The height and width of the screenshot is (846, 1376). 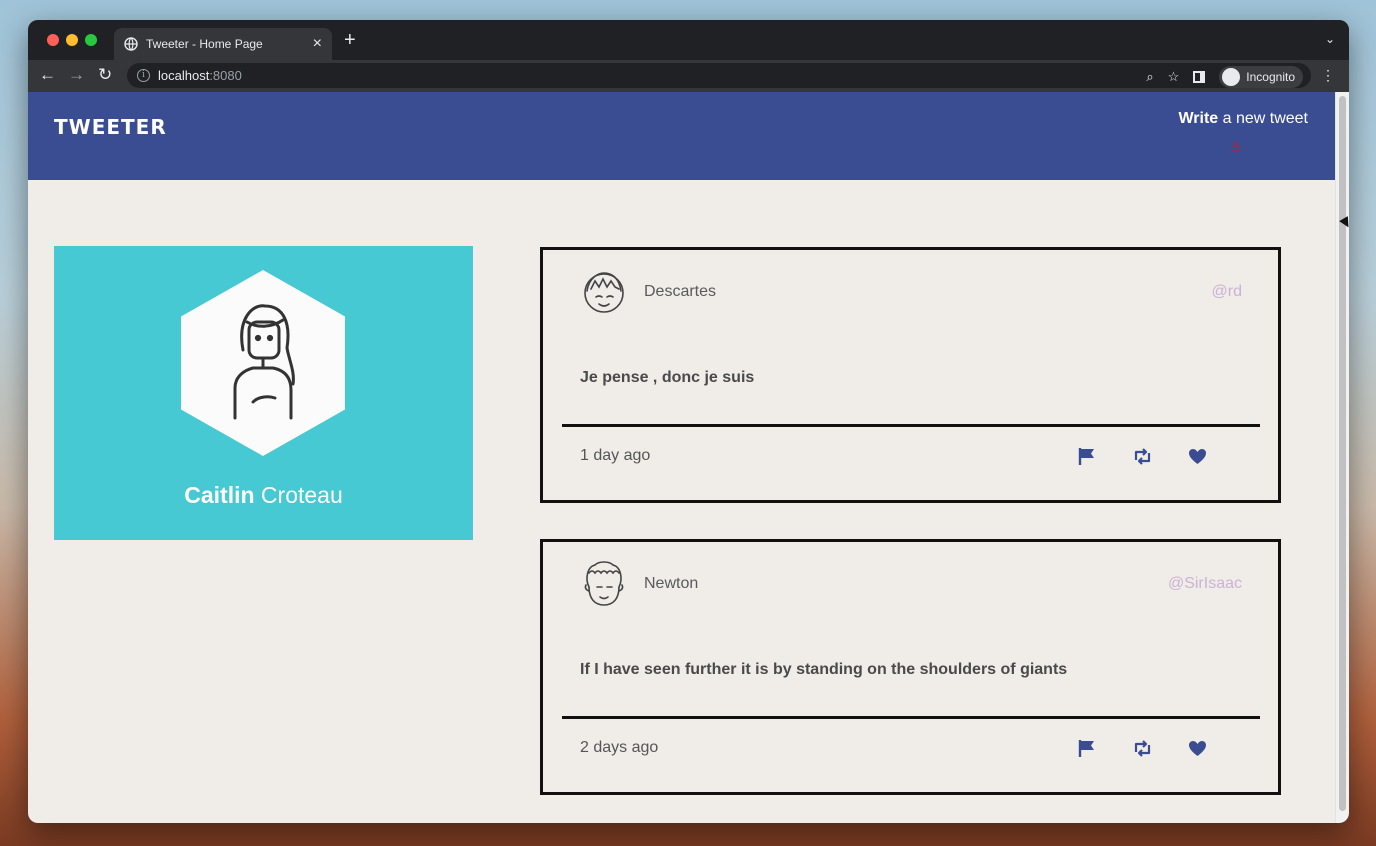 What do you see at coordinates (1330, 39) in the screenshot?
I see `tab-search-icon: ⌄` at bounding box center [1330, 39].